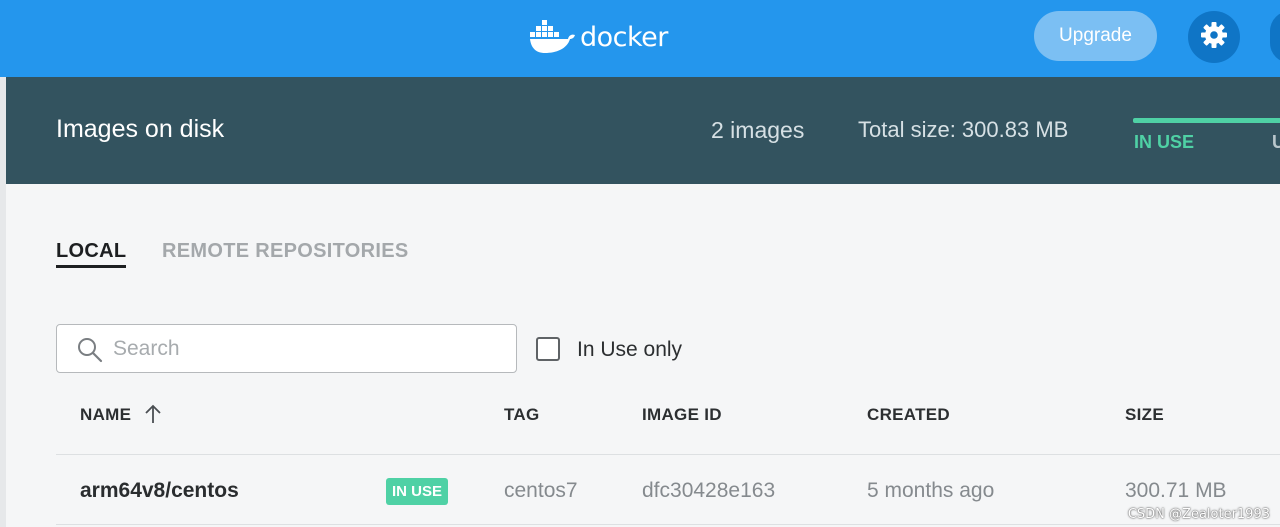  I want to click on top-bar: docker Upgrade, so click(640, 38).